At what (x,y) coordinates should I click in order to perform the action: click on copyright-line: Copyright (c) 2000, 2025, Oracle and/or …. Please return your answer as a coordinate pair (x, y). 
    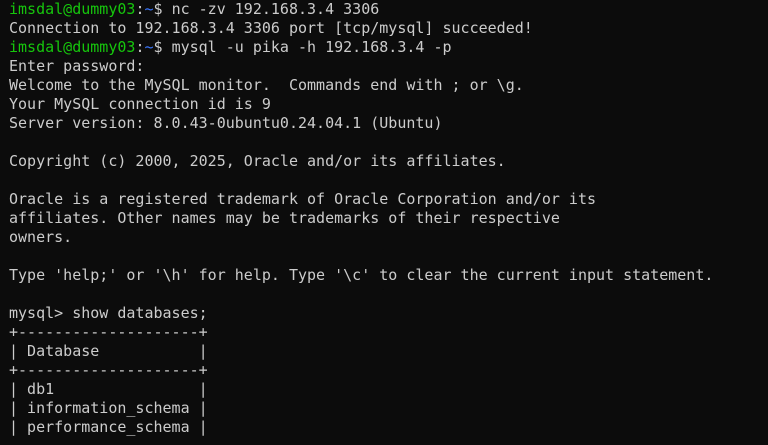
    Looking at the image, I should click on (257, 161).